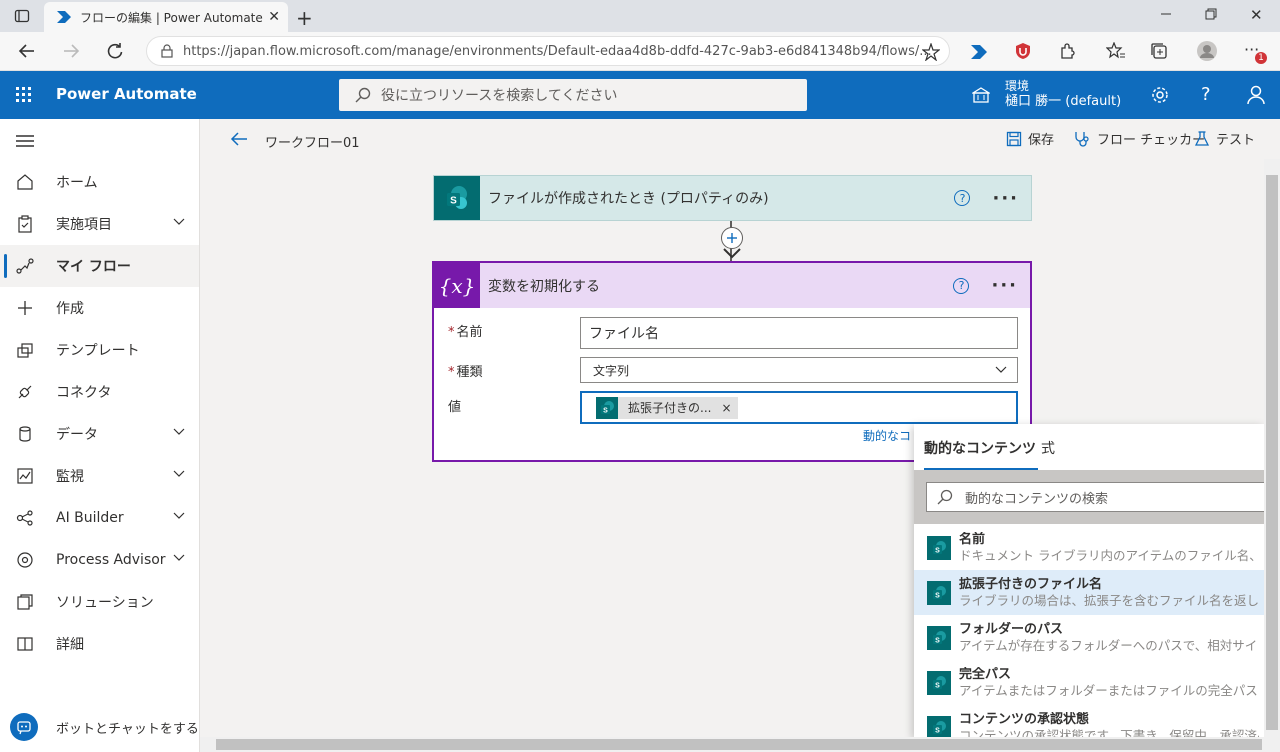 Image resolution: width=1280 pixels, height=752 pixels. What do you see at coordinates (667, 407) in the screenshot?
I see `dynamic-content-token: S 拡張子付きの... ×` at bounding box center [667, 407].